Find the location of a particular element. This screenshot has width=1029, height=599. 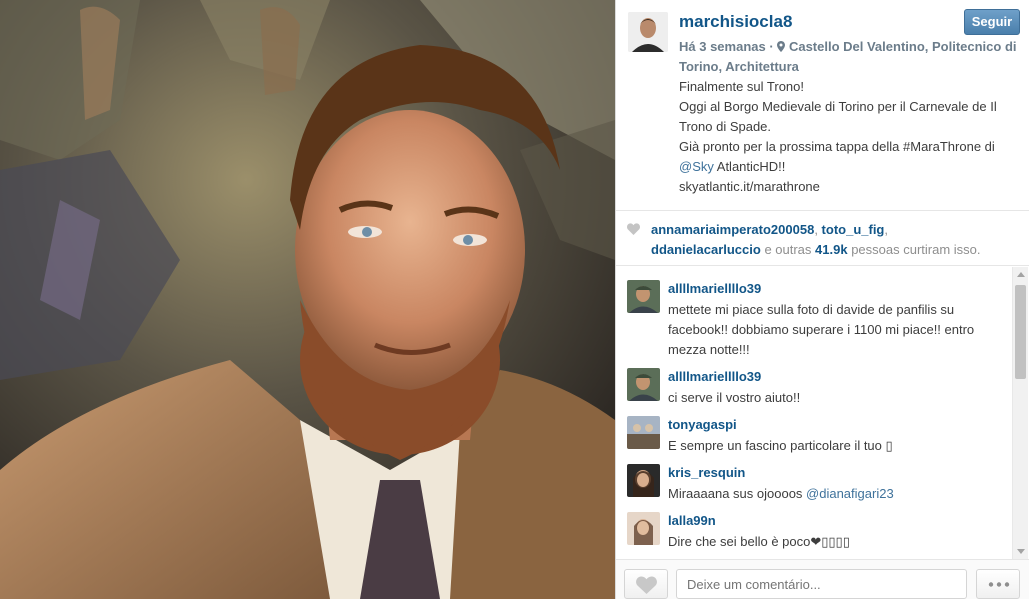

comment-input is located at coordinates (821, 584).